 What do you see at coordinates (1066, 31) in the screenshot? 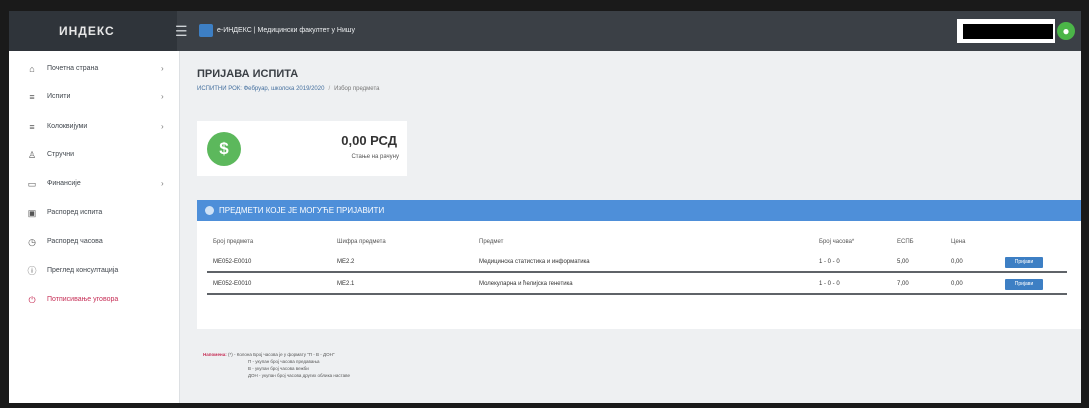
I see `user-avatar-icon: ●` at bounding box center [1066, 31].